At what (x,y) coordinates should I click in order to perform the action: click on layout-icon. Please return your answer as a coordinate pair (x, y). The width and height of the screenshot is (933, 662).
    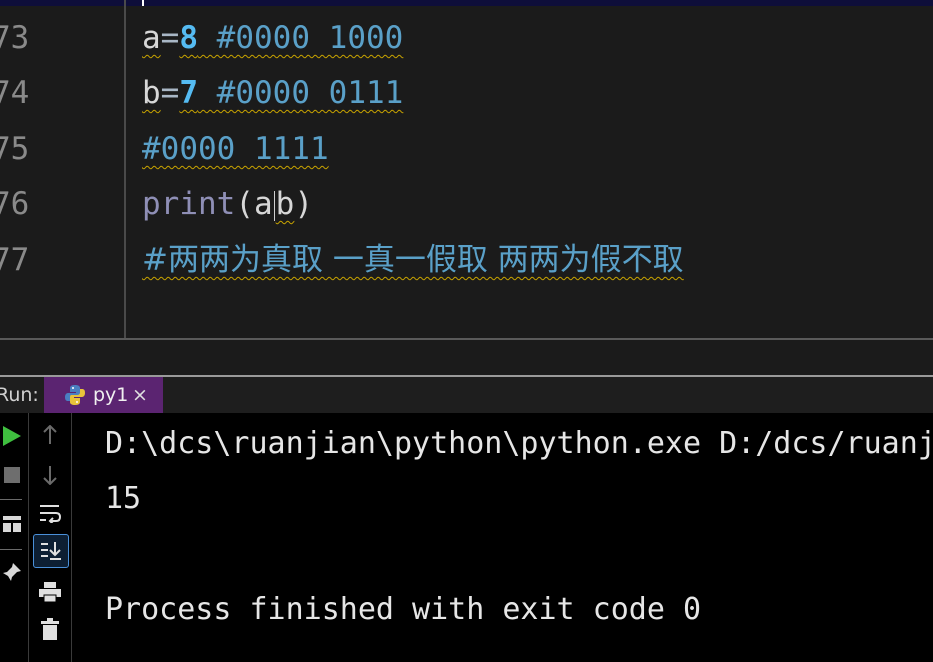
    Looking at the image, I should click on (12, 524).